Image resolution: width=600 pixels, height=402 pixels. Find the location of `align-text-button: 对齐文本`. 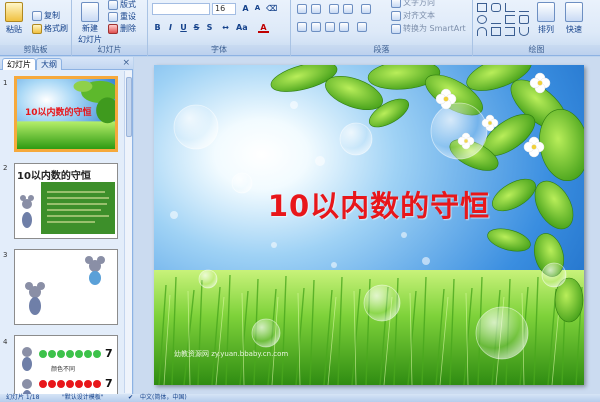

align-text-button: 对齐文本 is located at coordinates (413, 15).